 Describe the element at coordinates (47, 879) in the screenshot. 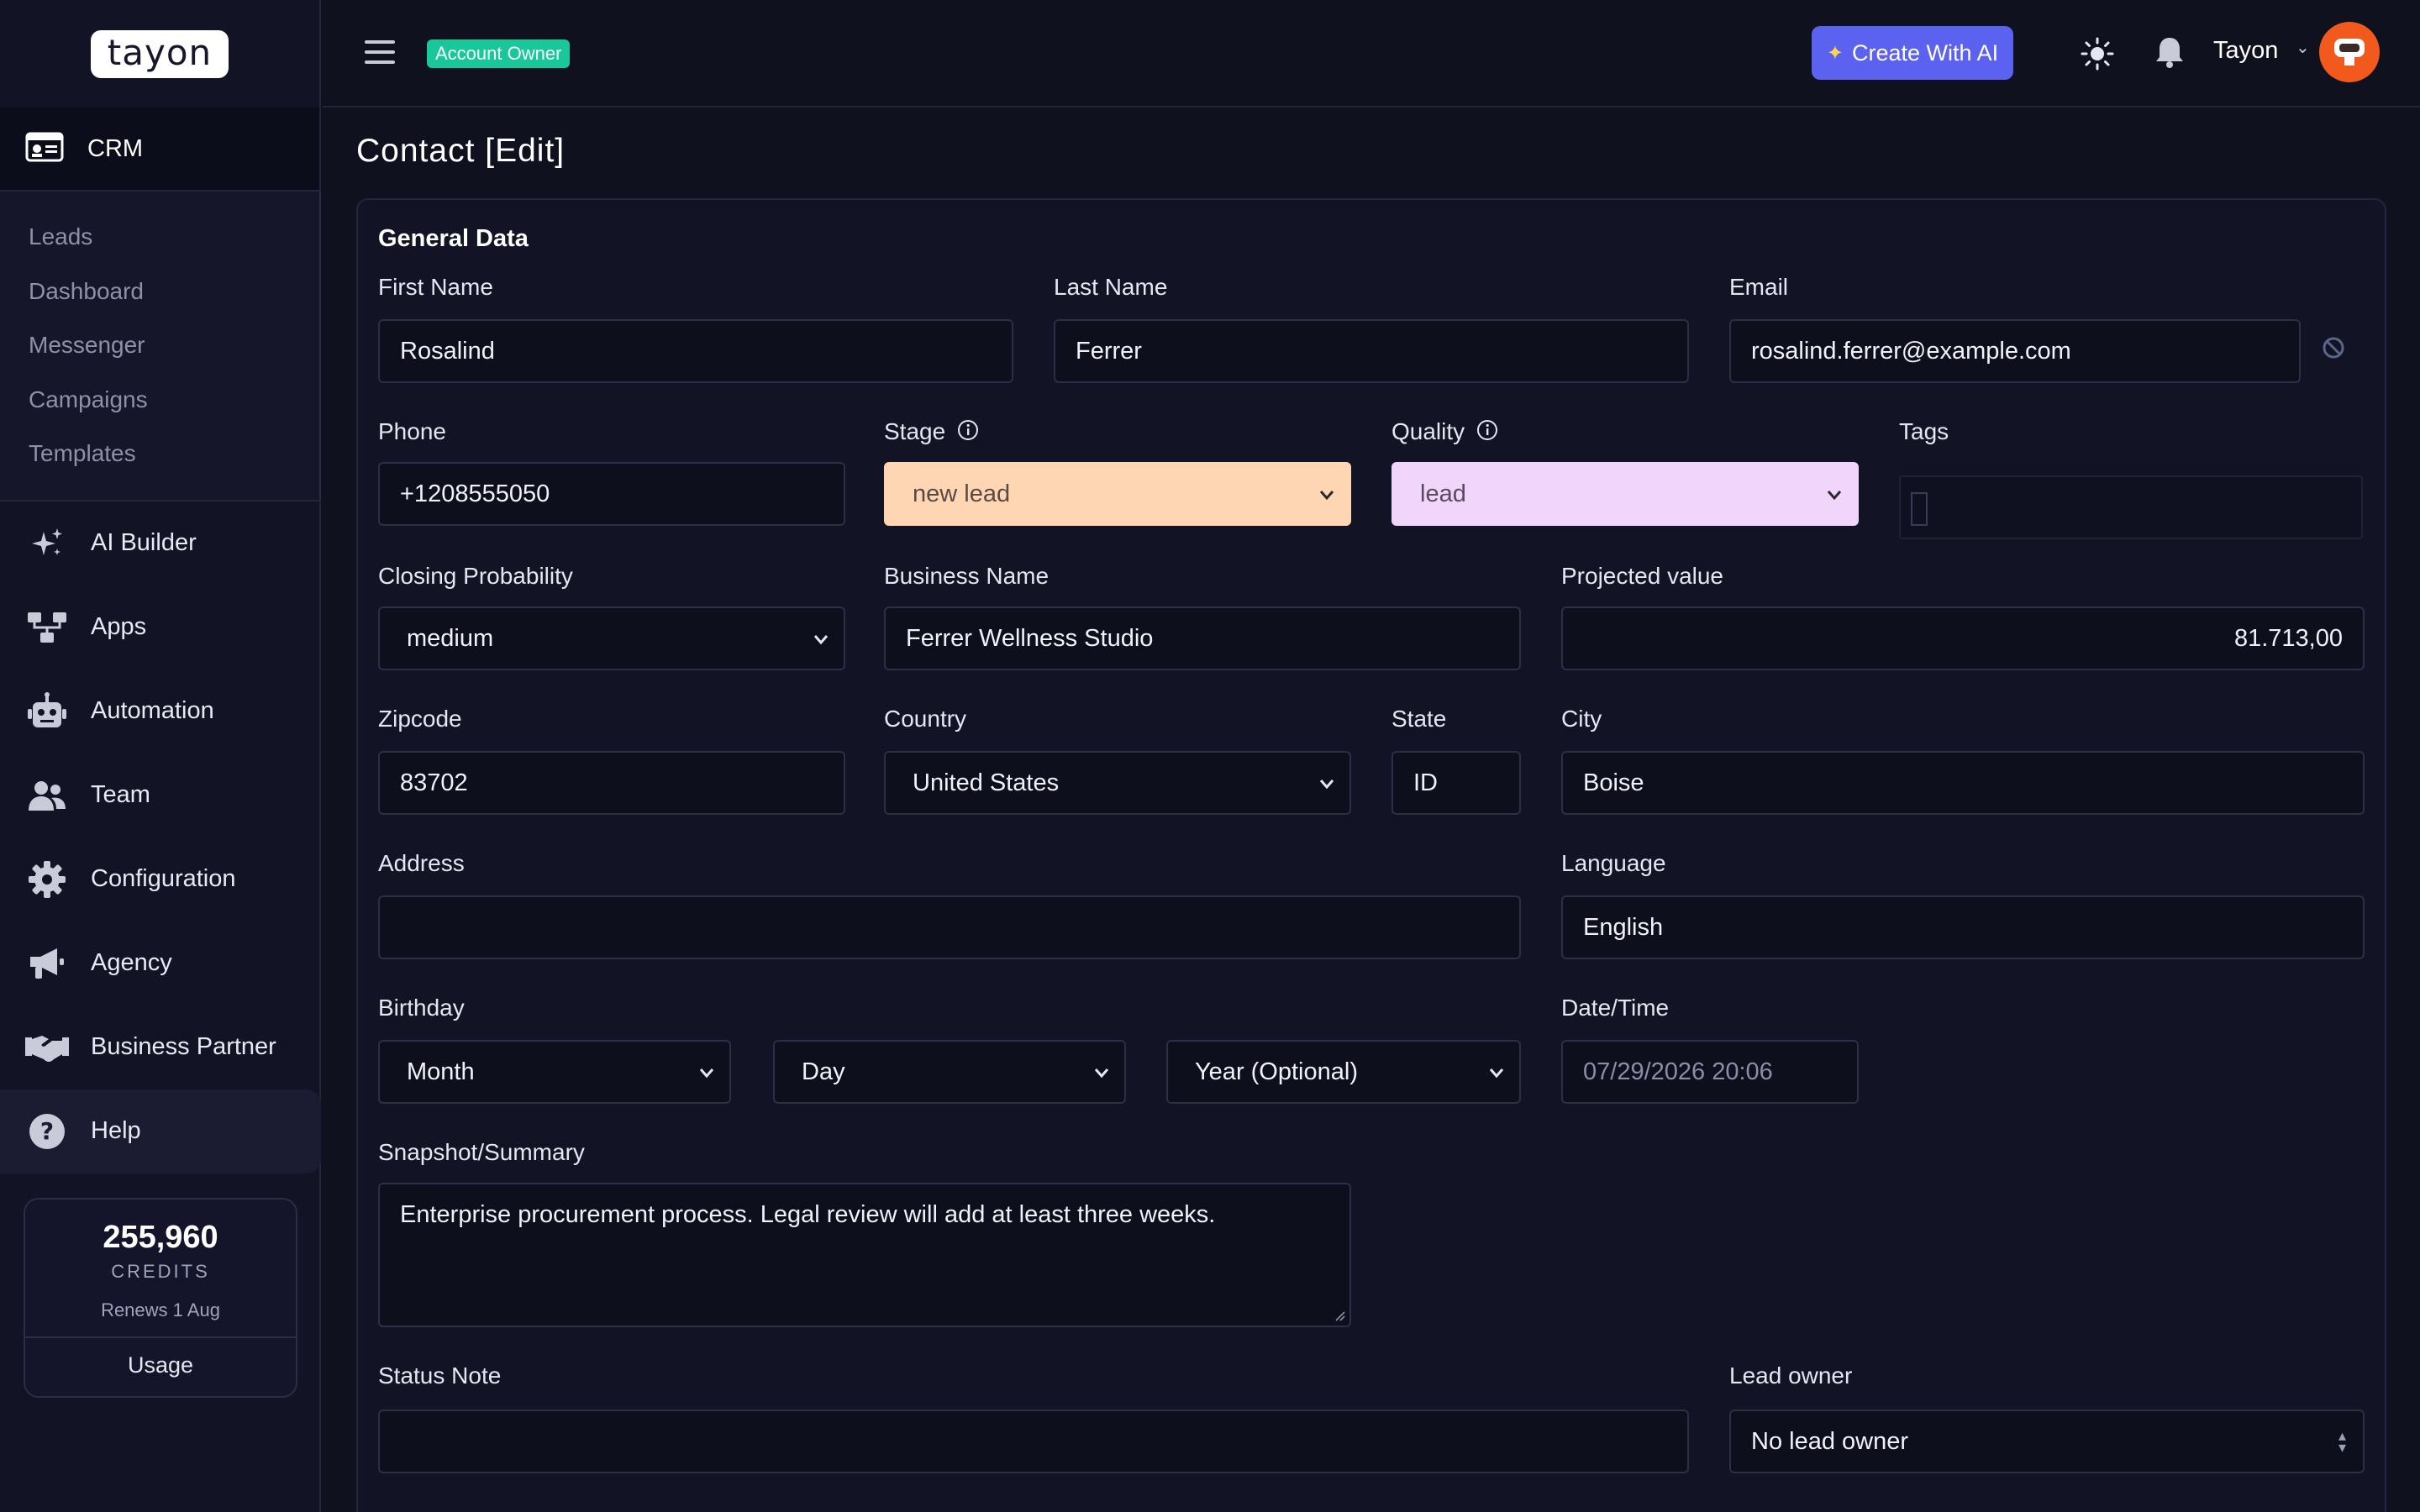

I see `gear-icon` at that location.